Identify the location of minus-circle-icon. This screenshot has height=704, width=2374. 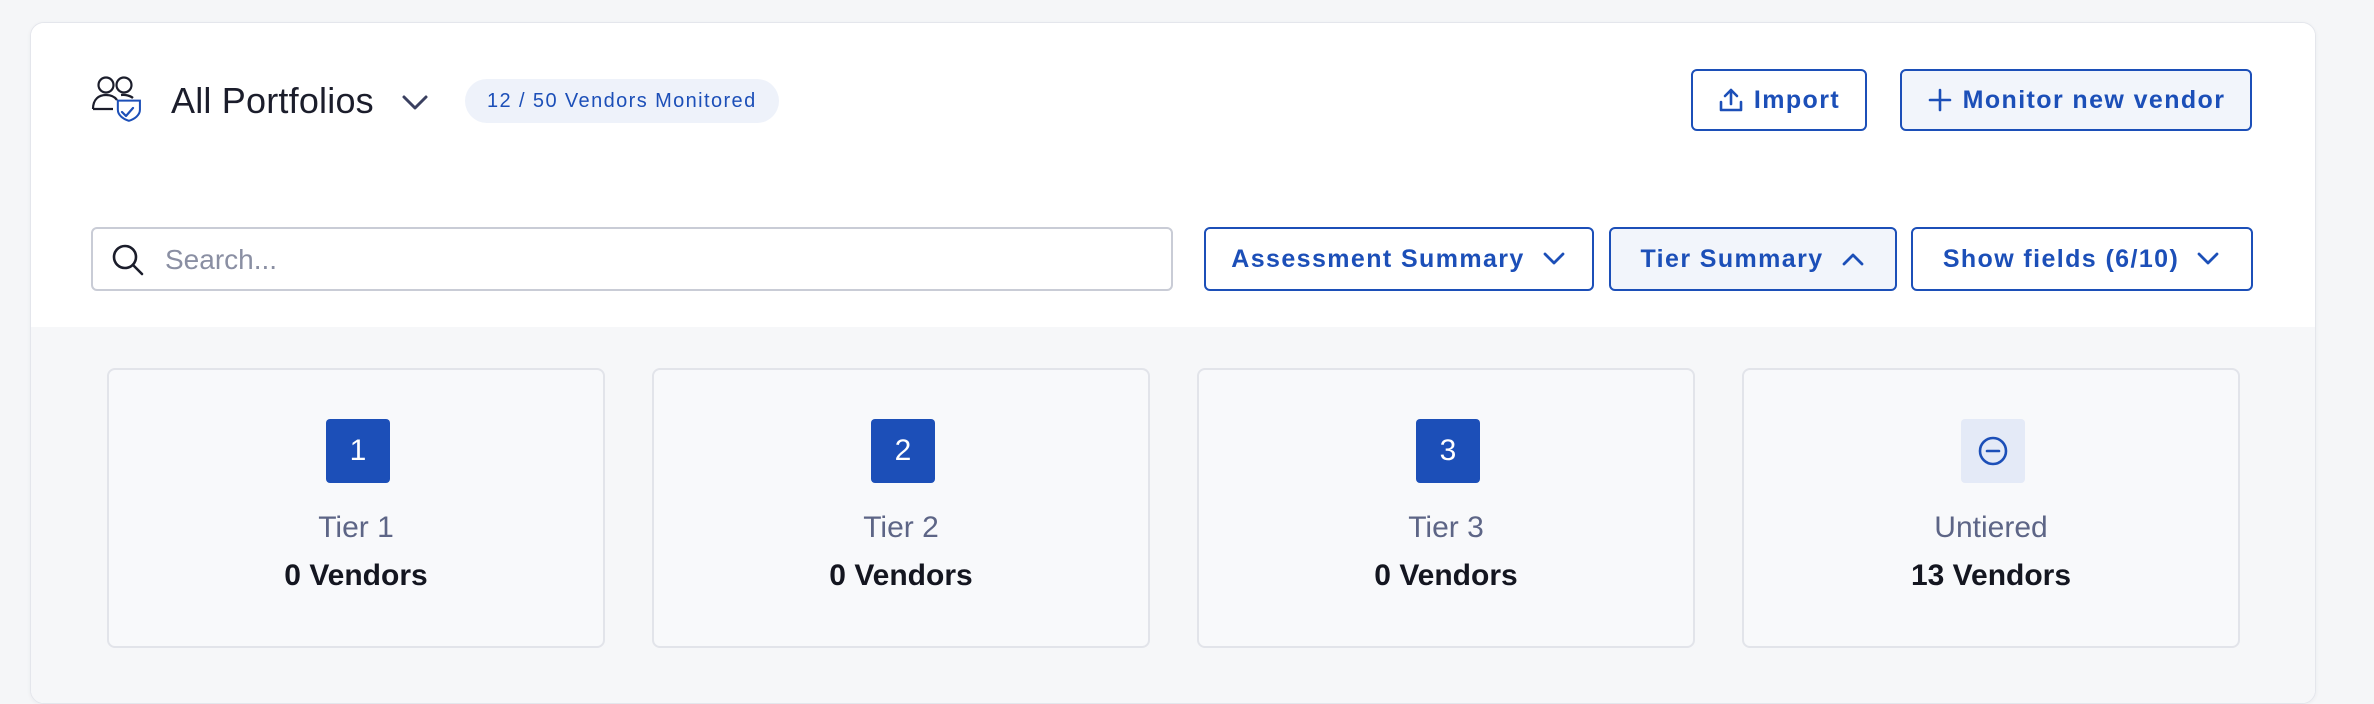
(1993, 451).